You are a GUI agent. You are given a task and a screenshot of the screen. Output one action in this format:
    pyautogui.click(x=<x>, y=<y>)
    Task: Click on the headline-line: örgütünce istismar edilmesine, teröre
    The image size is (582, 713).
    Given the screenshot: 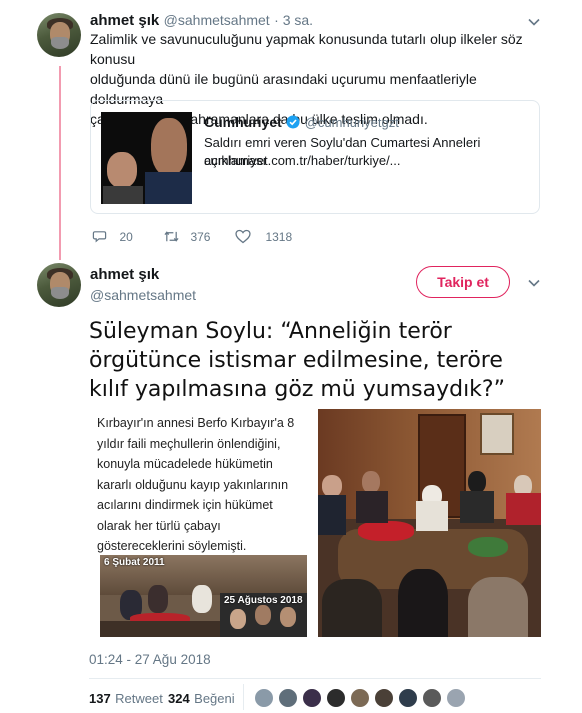 What is the action you would take?
    pyautogui.click(x=296, y=360)
    